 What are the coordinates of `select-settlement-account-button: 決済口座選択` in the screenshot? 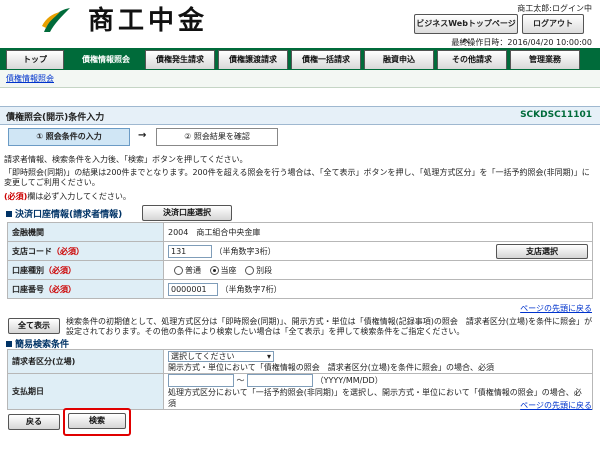 It's located at (187, 213).